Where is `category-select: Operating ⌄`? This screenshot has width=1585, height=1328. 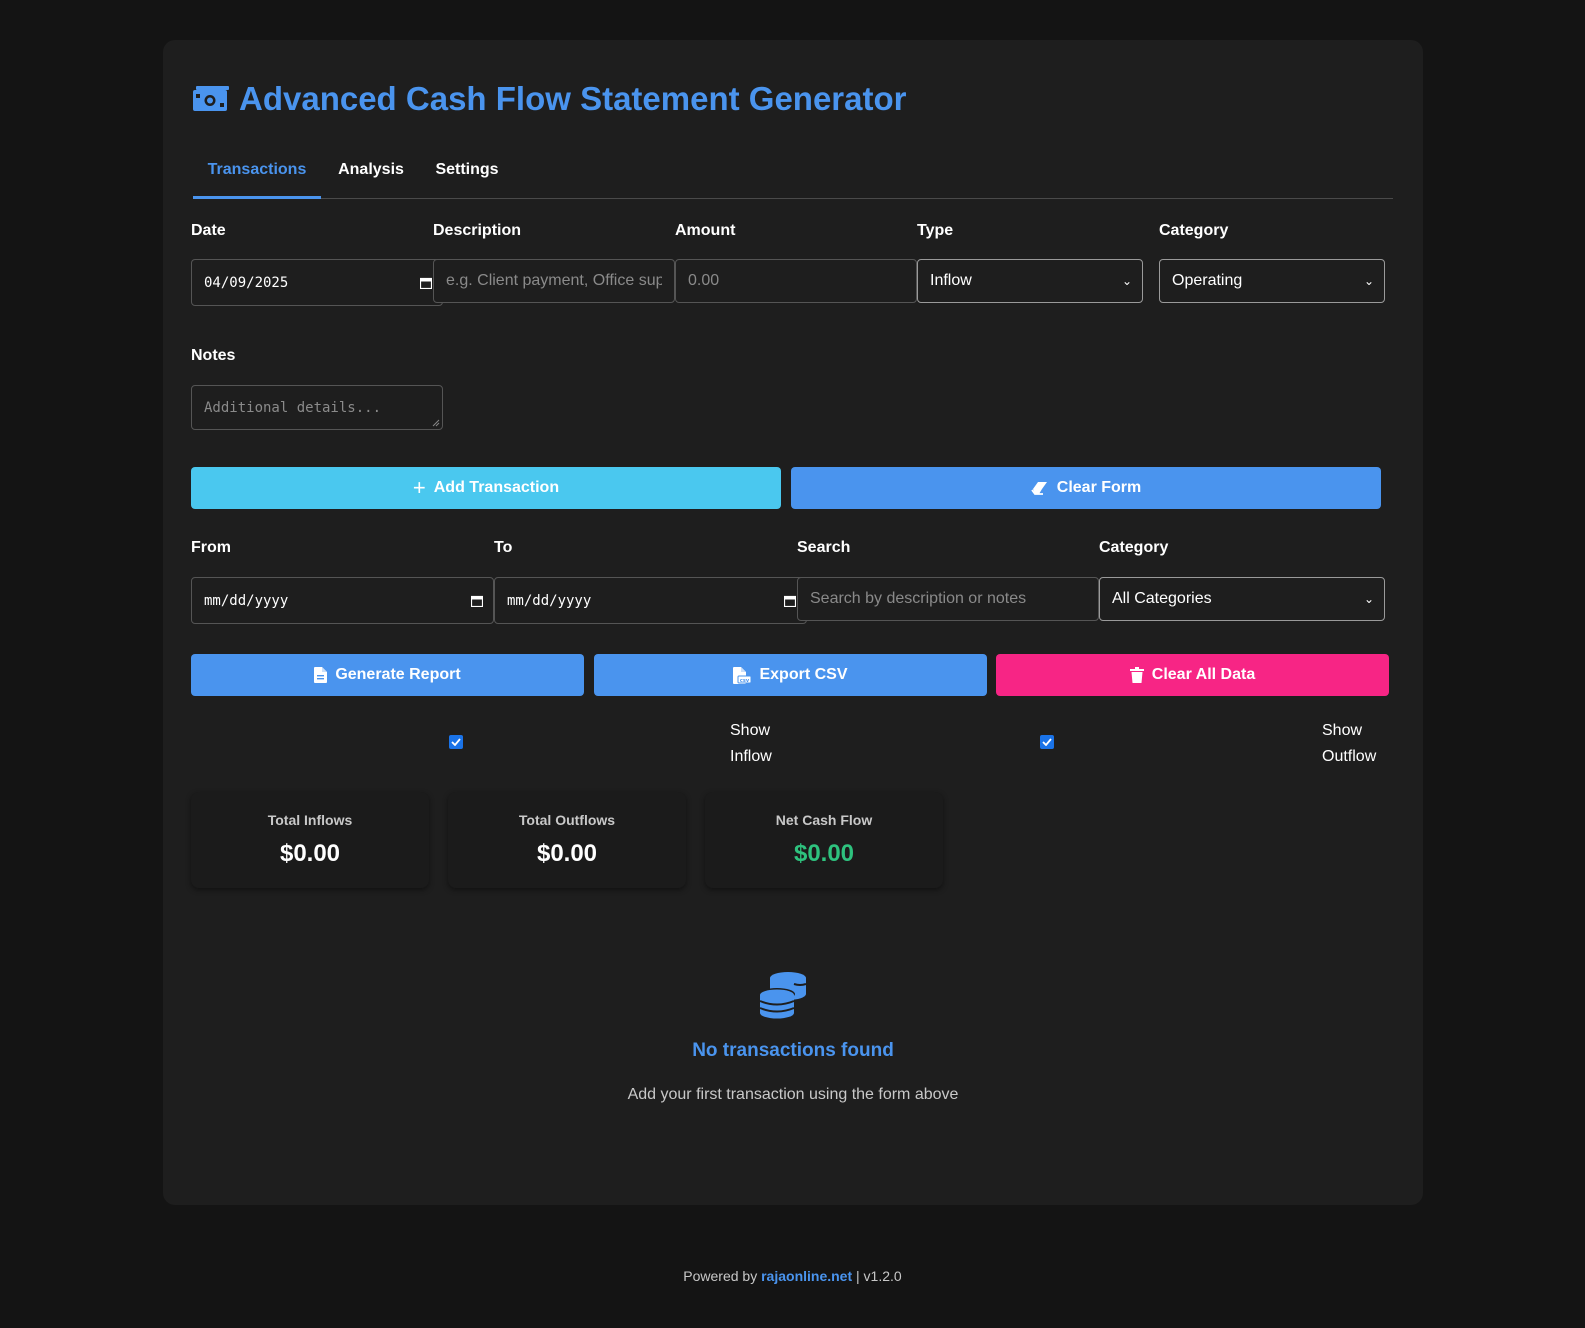
category-select: Operating ⌄ is located at coordinates (1272, 281).